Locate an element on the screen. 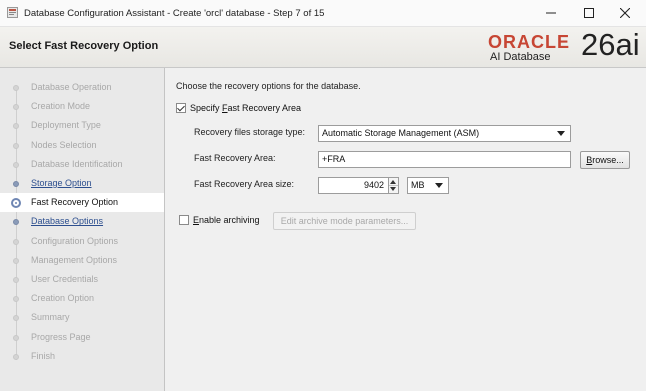 The height and width of the screenshot is (391, 646). step-label: Fast Recovery Option is located at coordinates (75, 202).